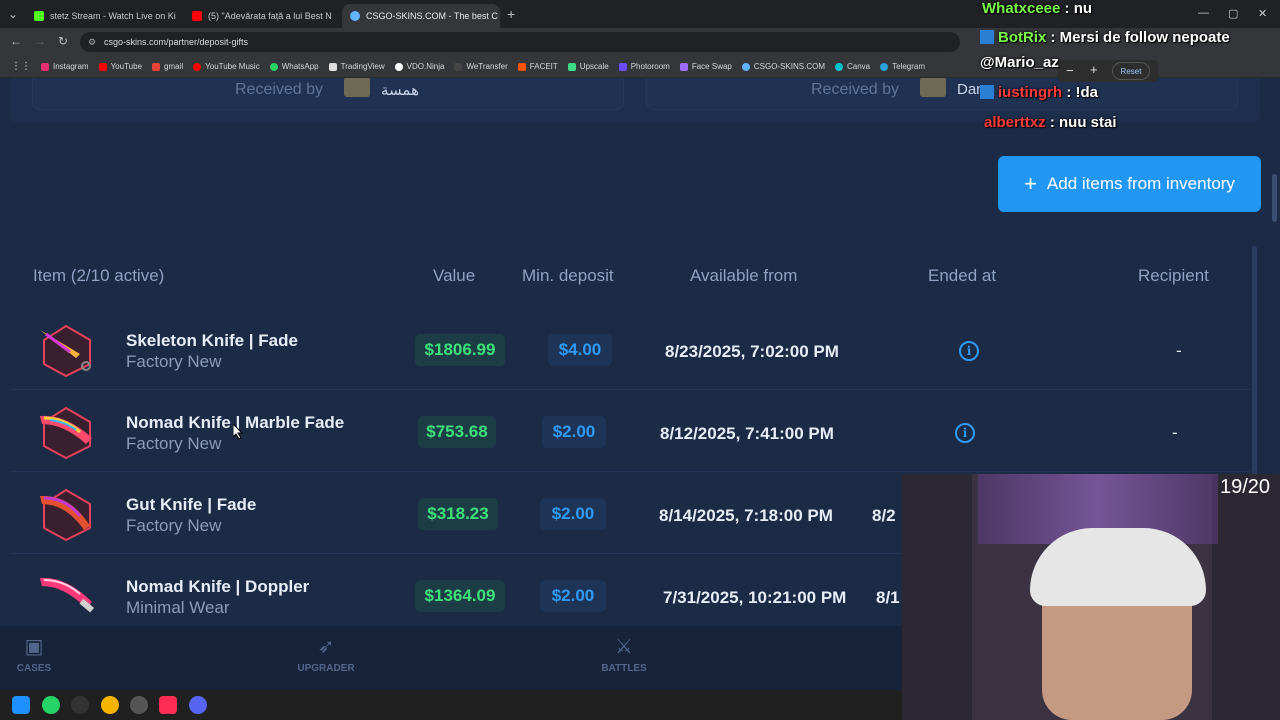 The height and width of the screenshot is (720, 1280). I want to click on instagram-icon, so click(45, 66).